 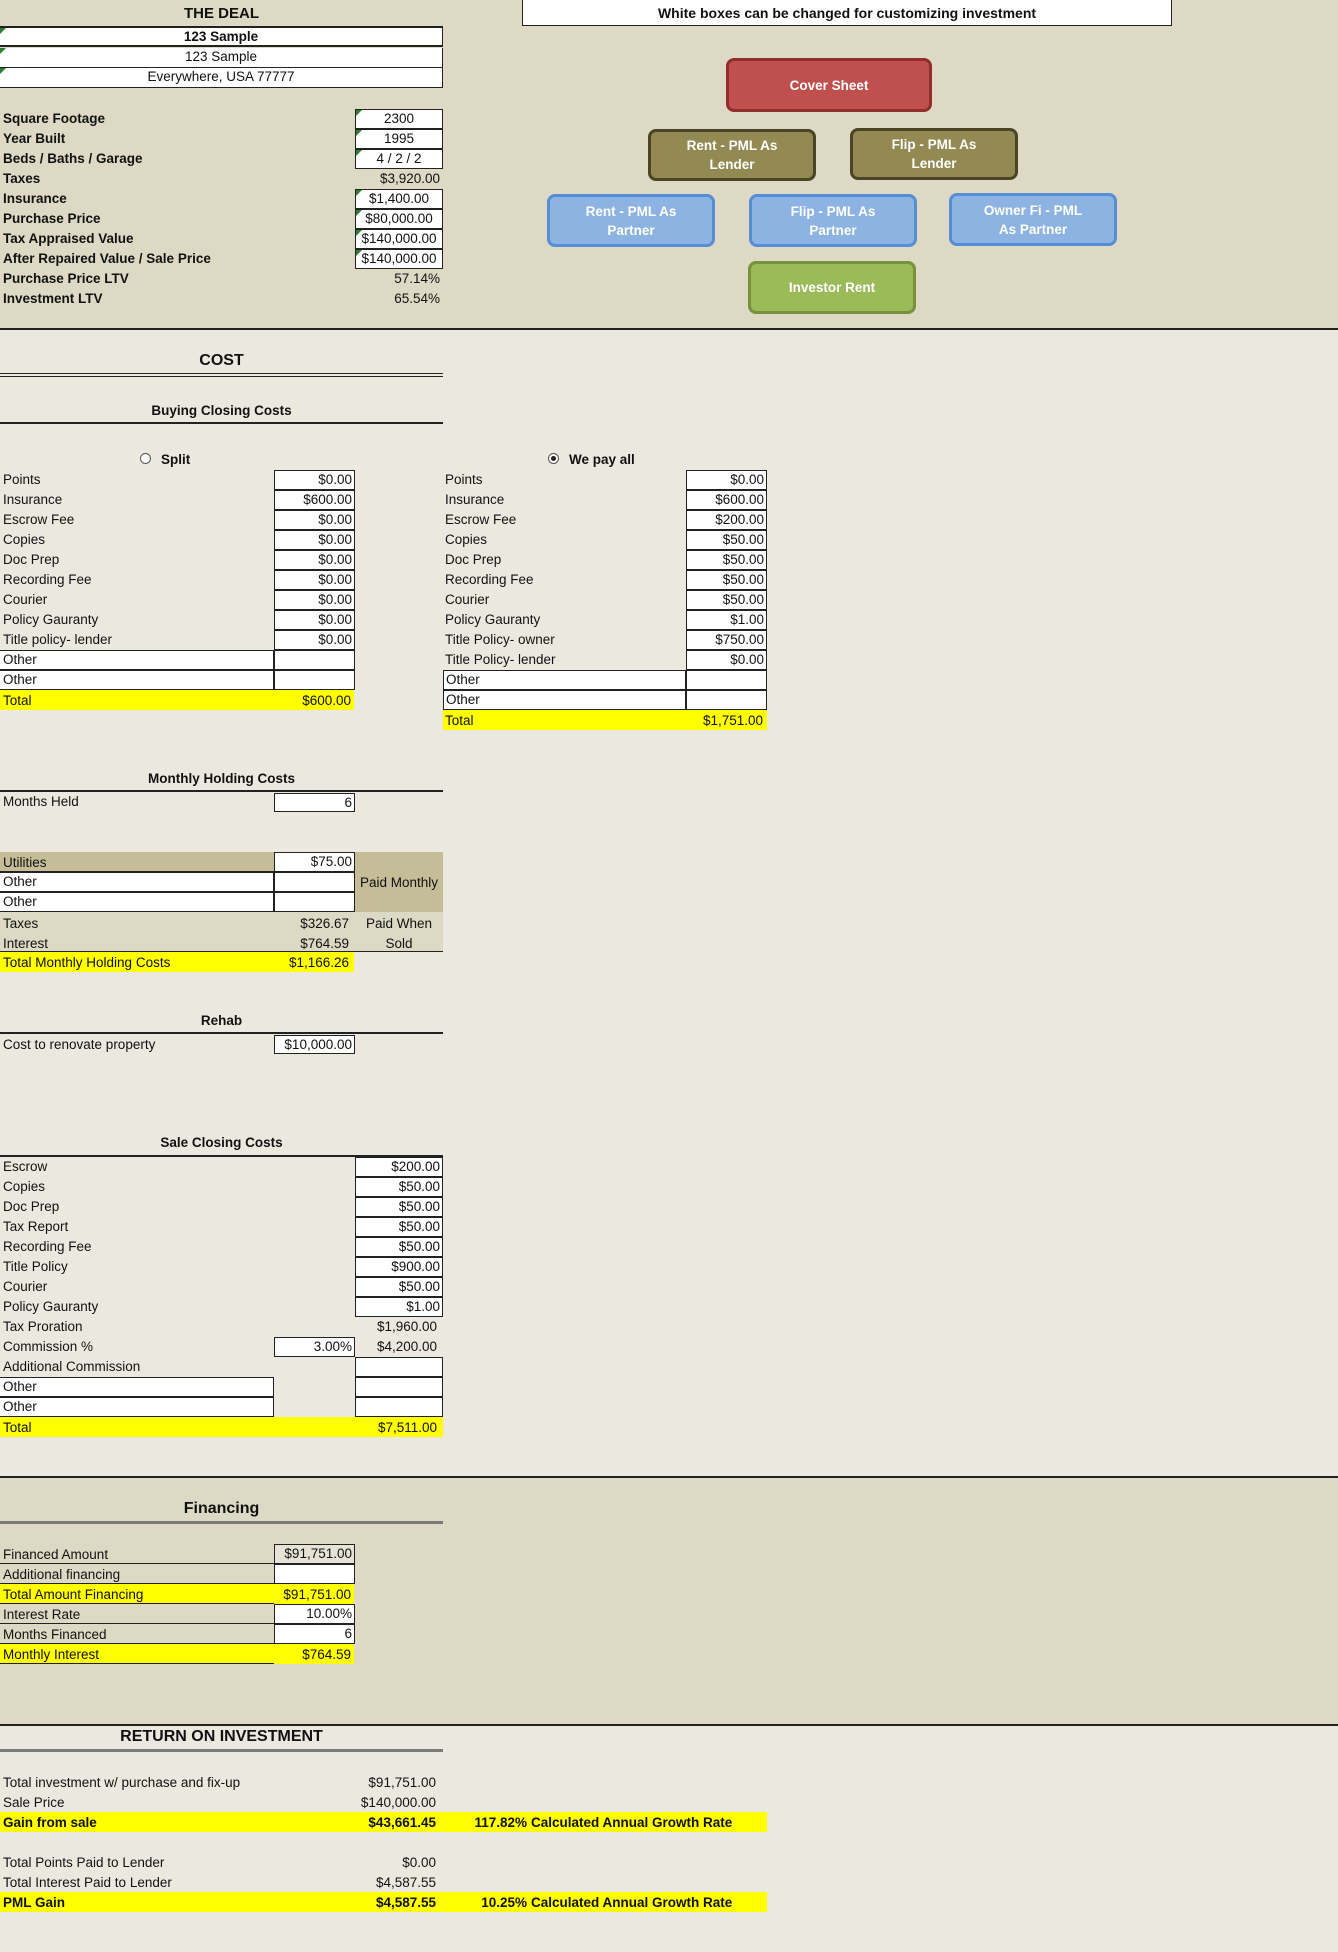 What do you see at coordinates (399, 119) in the screenshot?
I see `deal-property-input: 2300` at bounding box center [399, 119].